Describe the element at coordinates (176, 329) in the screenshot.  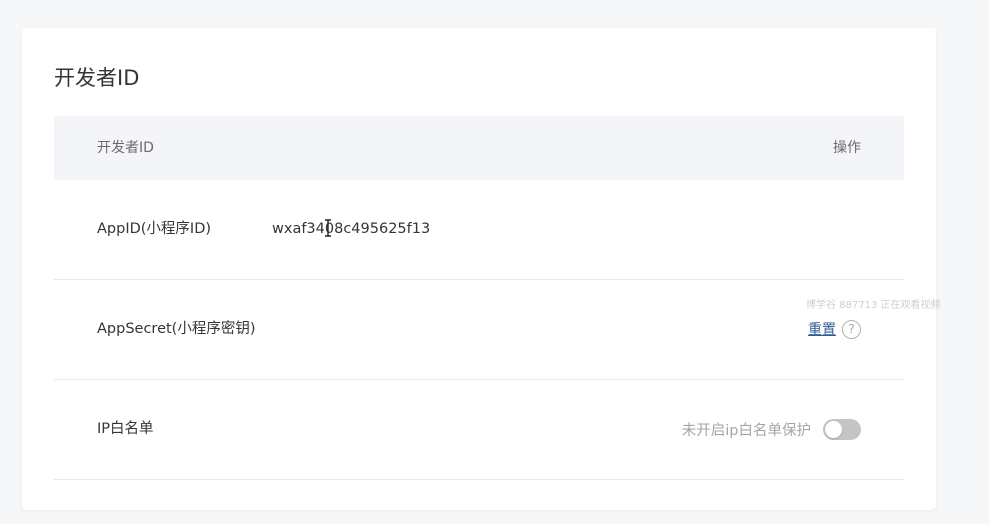
I see `appsecret-label: AppSecret(小程序密钥)` at that location.